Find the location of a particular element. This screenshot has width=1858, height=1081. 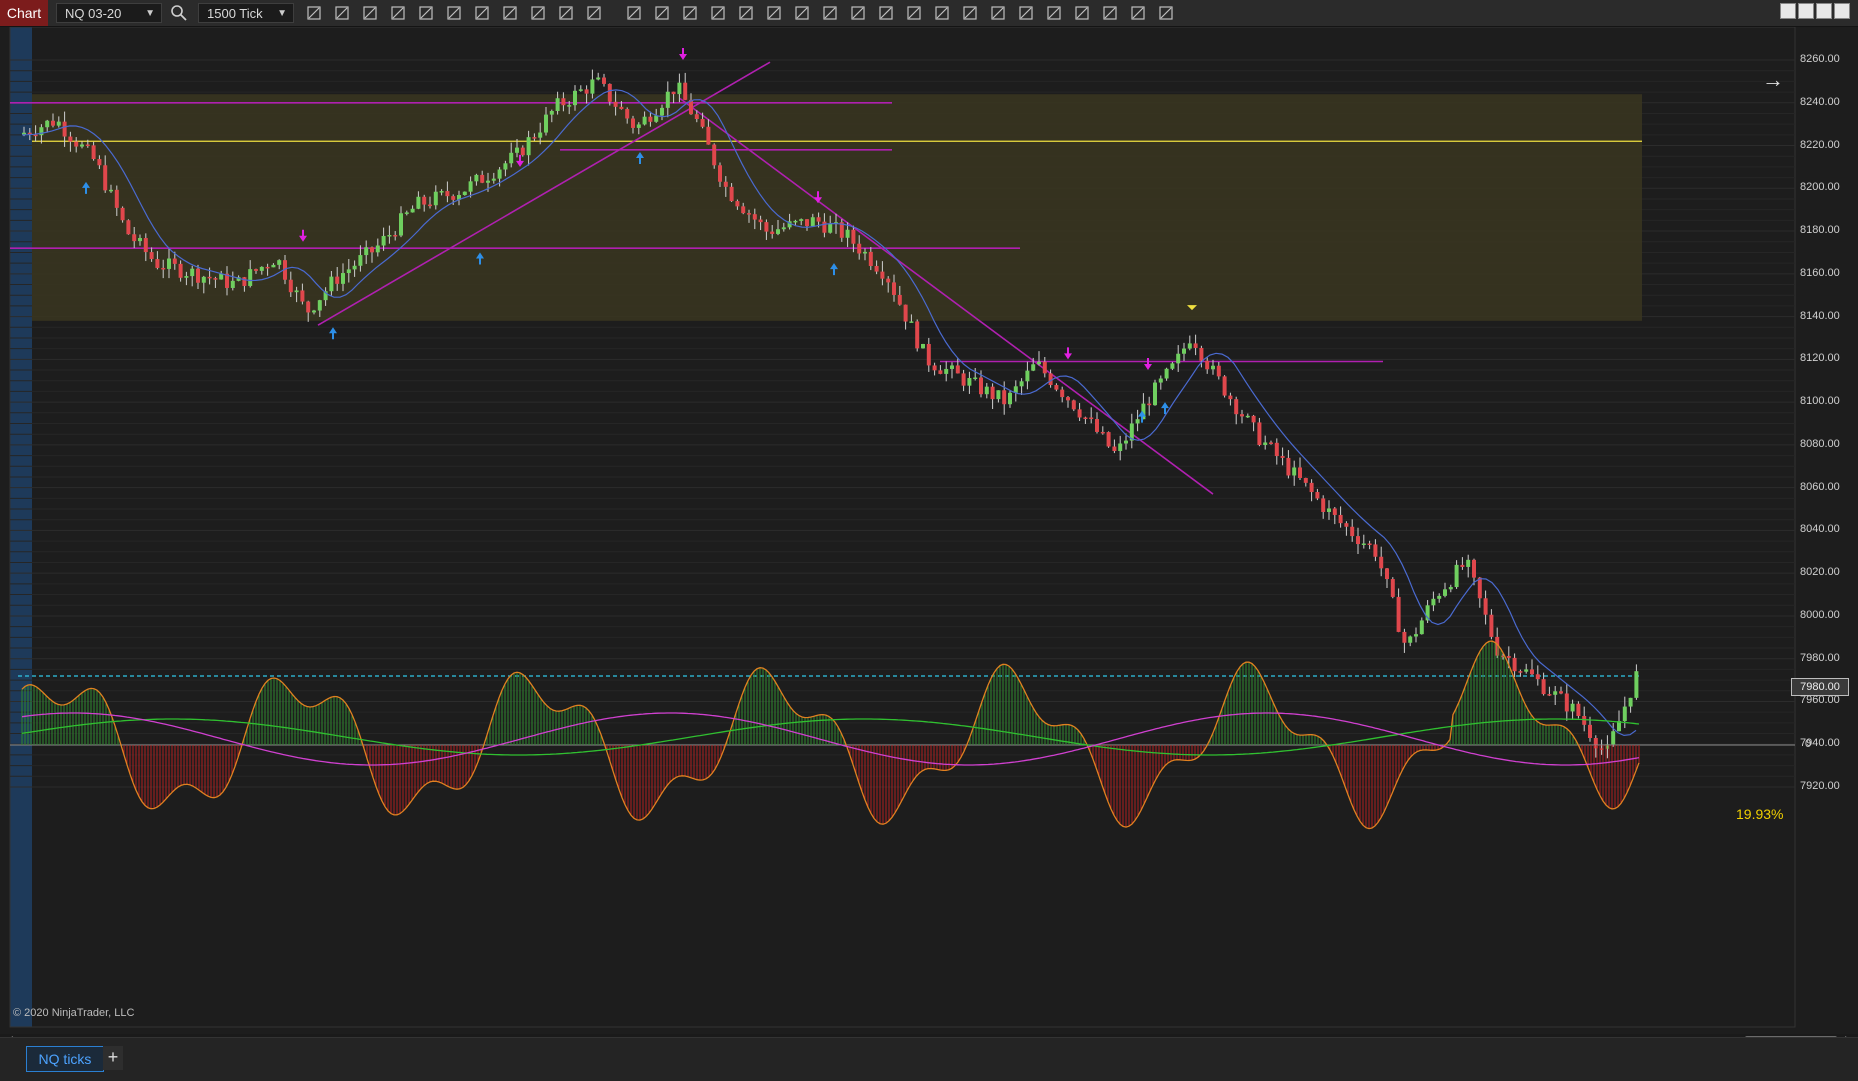

price-axis-label: 8080.00 is located at coordinates (1820, 443).